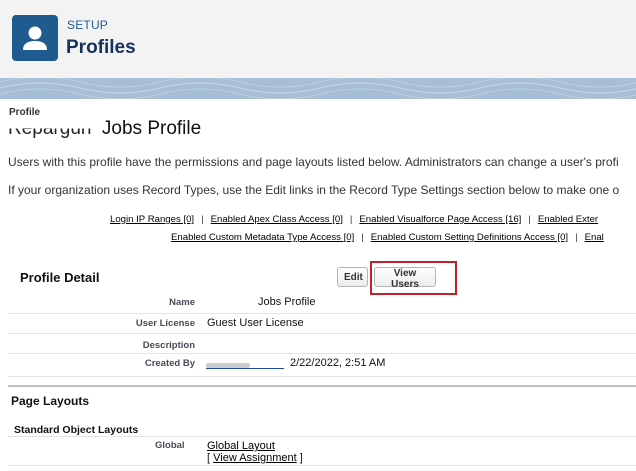 Image resolution: width=636 pixels, height=471 pixels. I want to click on field-value-user-license: Guest User License, so click(255, 323).